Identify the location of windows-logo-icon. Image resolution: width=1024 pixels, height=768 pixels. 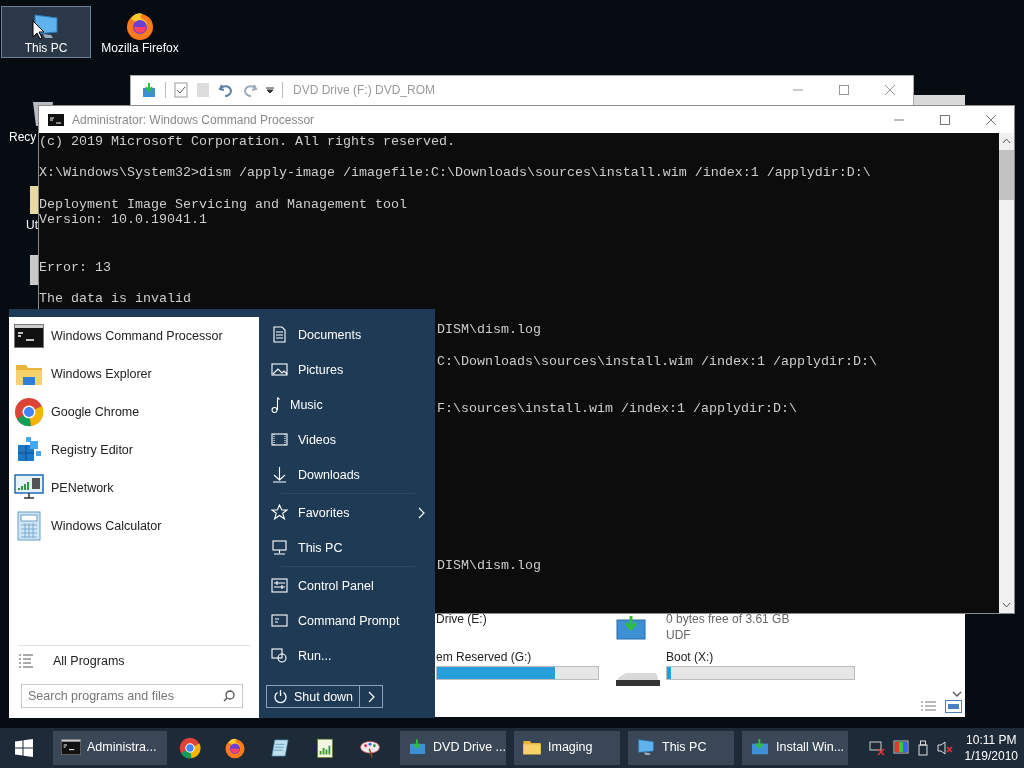
(24, 748).